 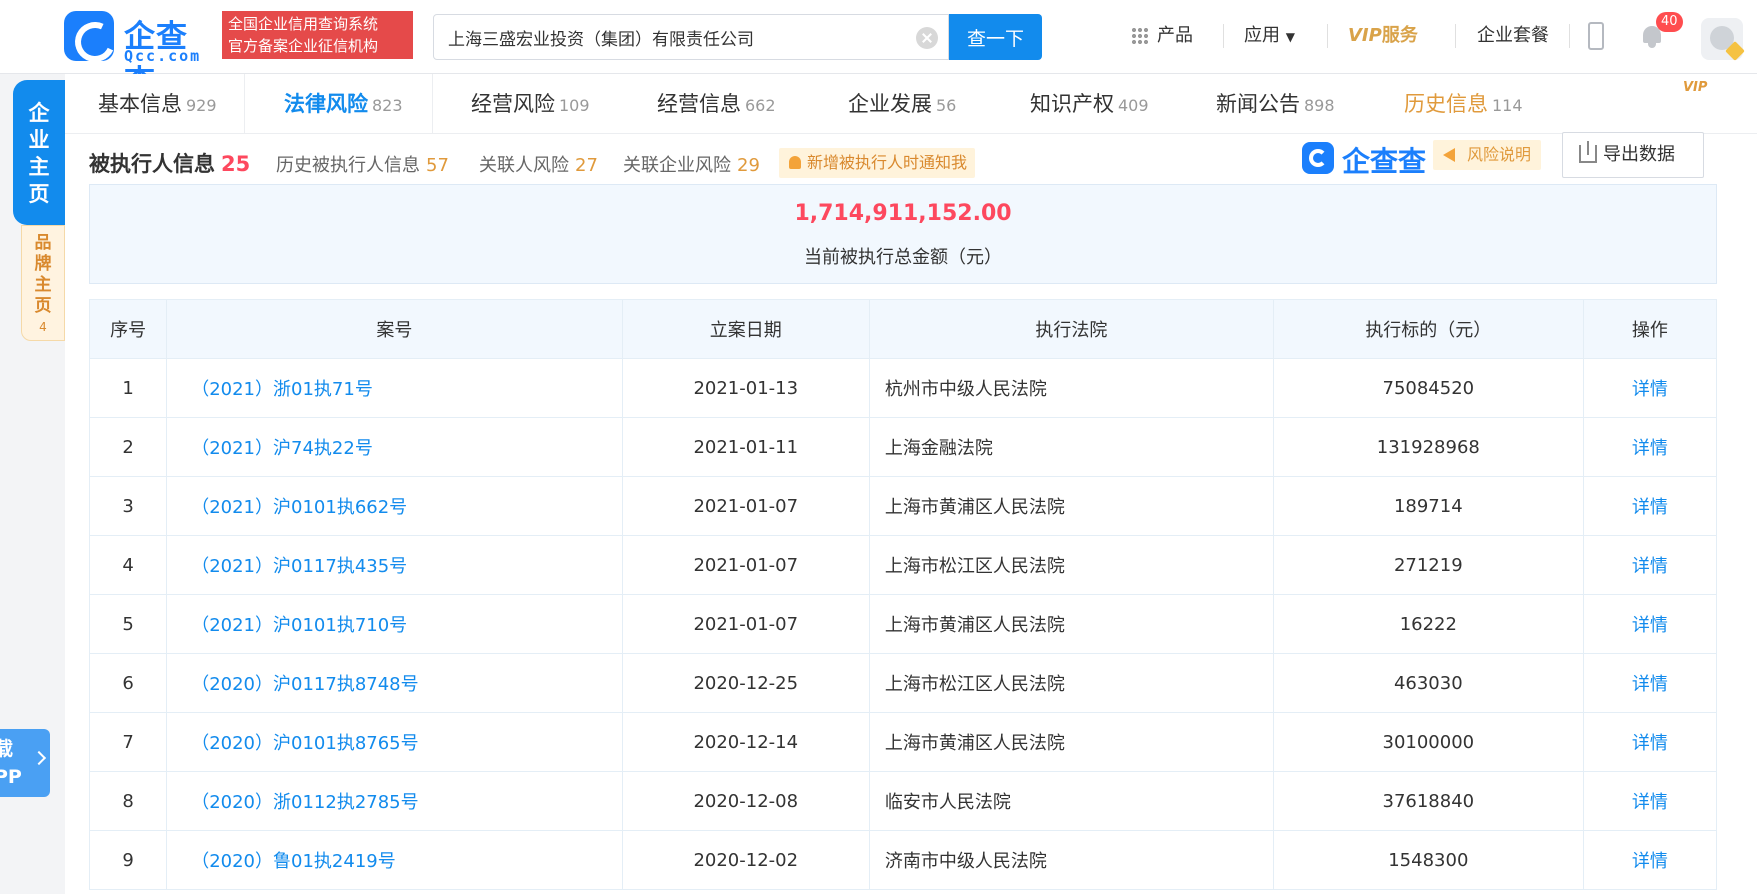 I want to click on tab-ip: 知识产权 409, so click(x=1089, y=104).